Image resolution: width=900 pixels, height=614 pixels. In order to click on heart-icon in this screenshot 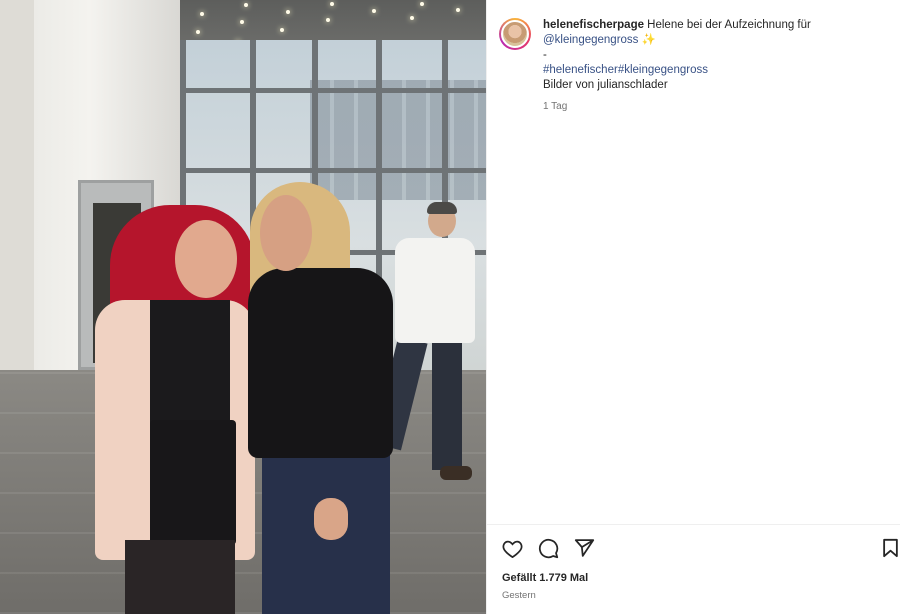, I will do `click(512, 548)`.